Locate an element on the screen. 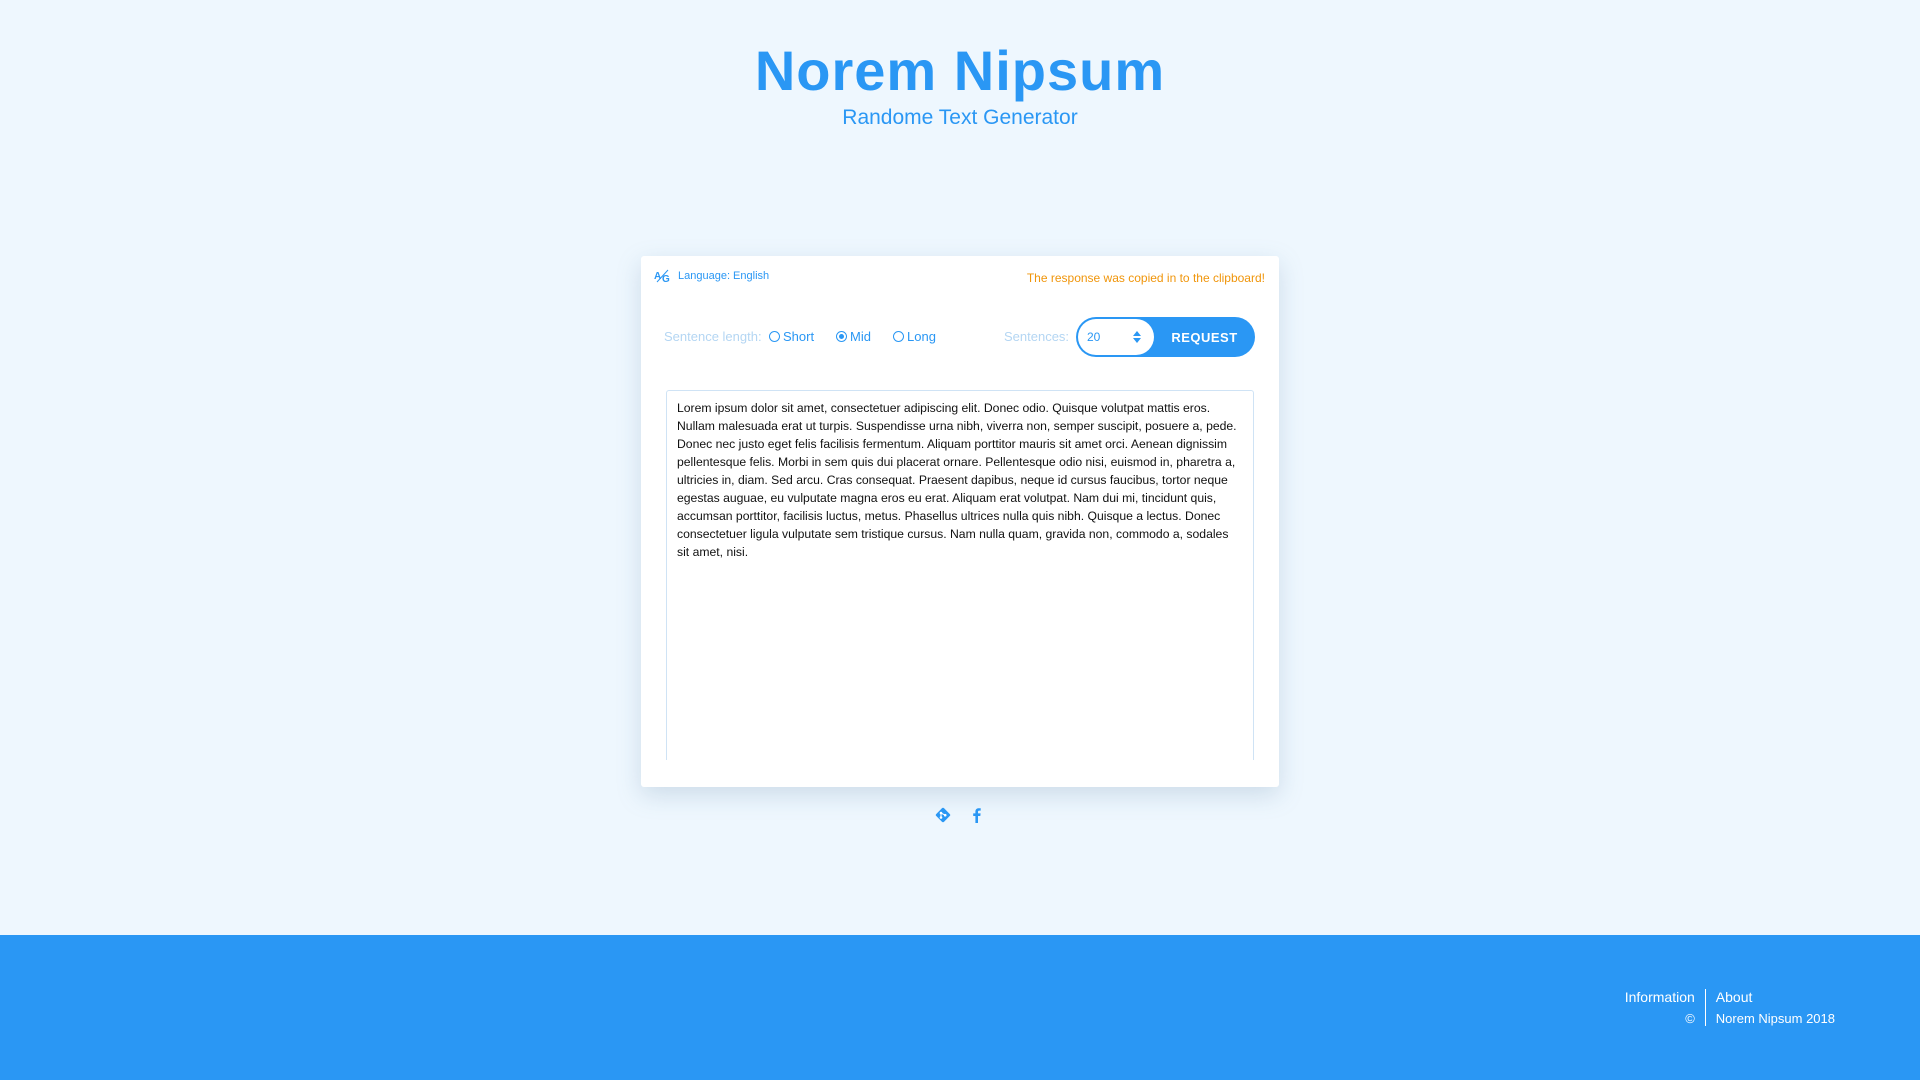  footer: Information © About Norem Nipsum 2018 is located at coordinates (960, 1007).